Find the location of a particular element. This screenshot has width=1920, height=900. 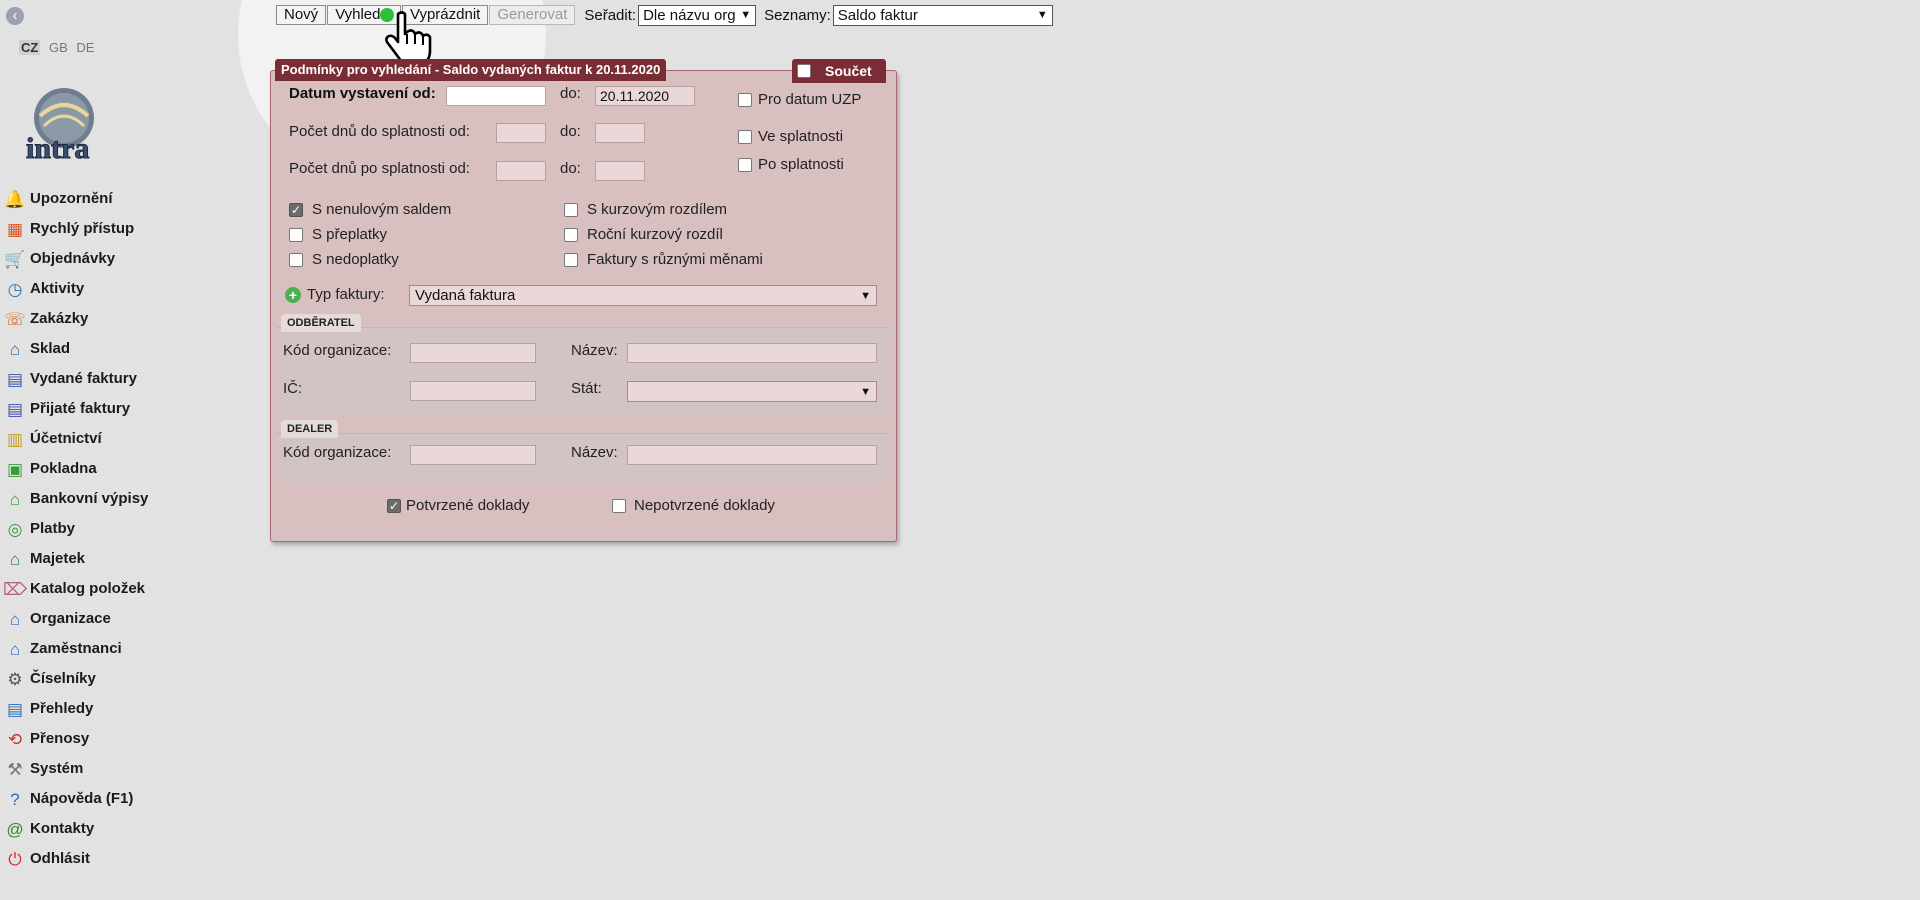

add-icon: + is located at coordinates (293, 294).